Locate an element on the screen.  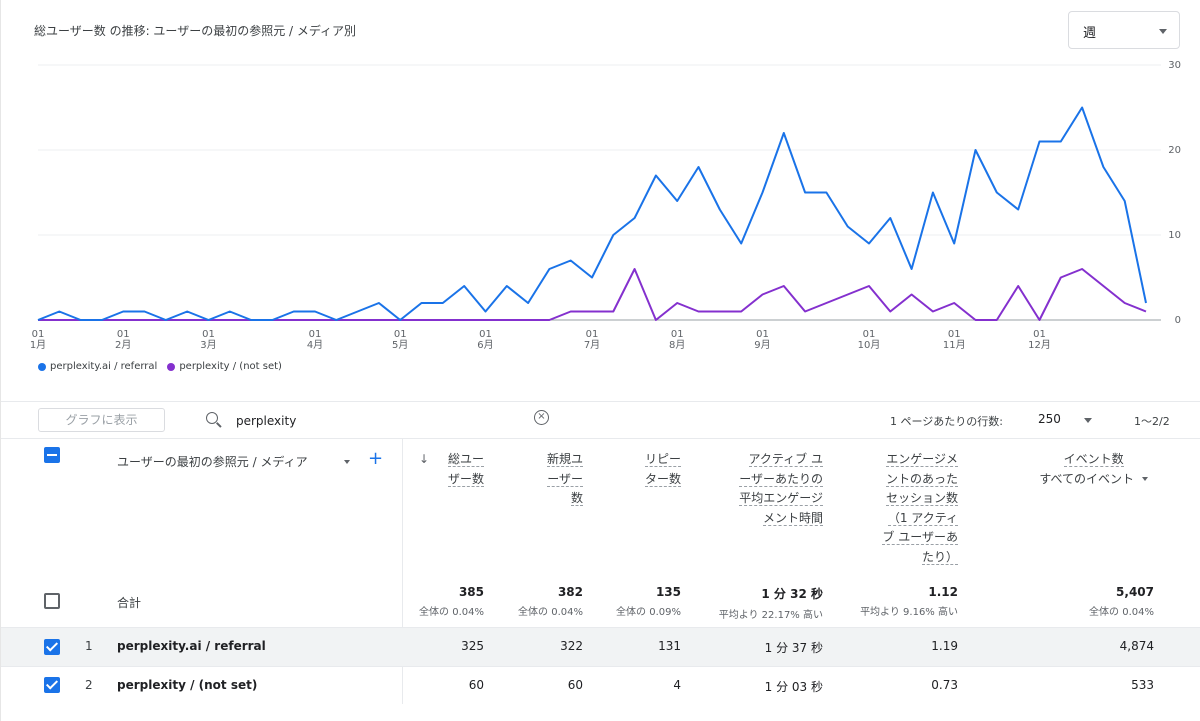
search-icon is located at coordinates (212, 418).